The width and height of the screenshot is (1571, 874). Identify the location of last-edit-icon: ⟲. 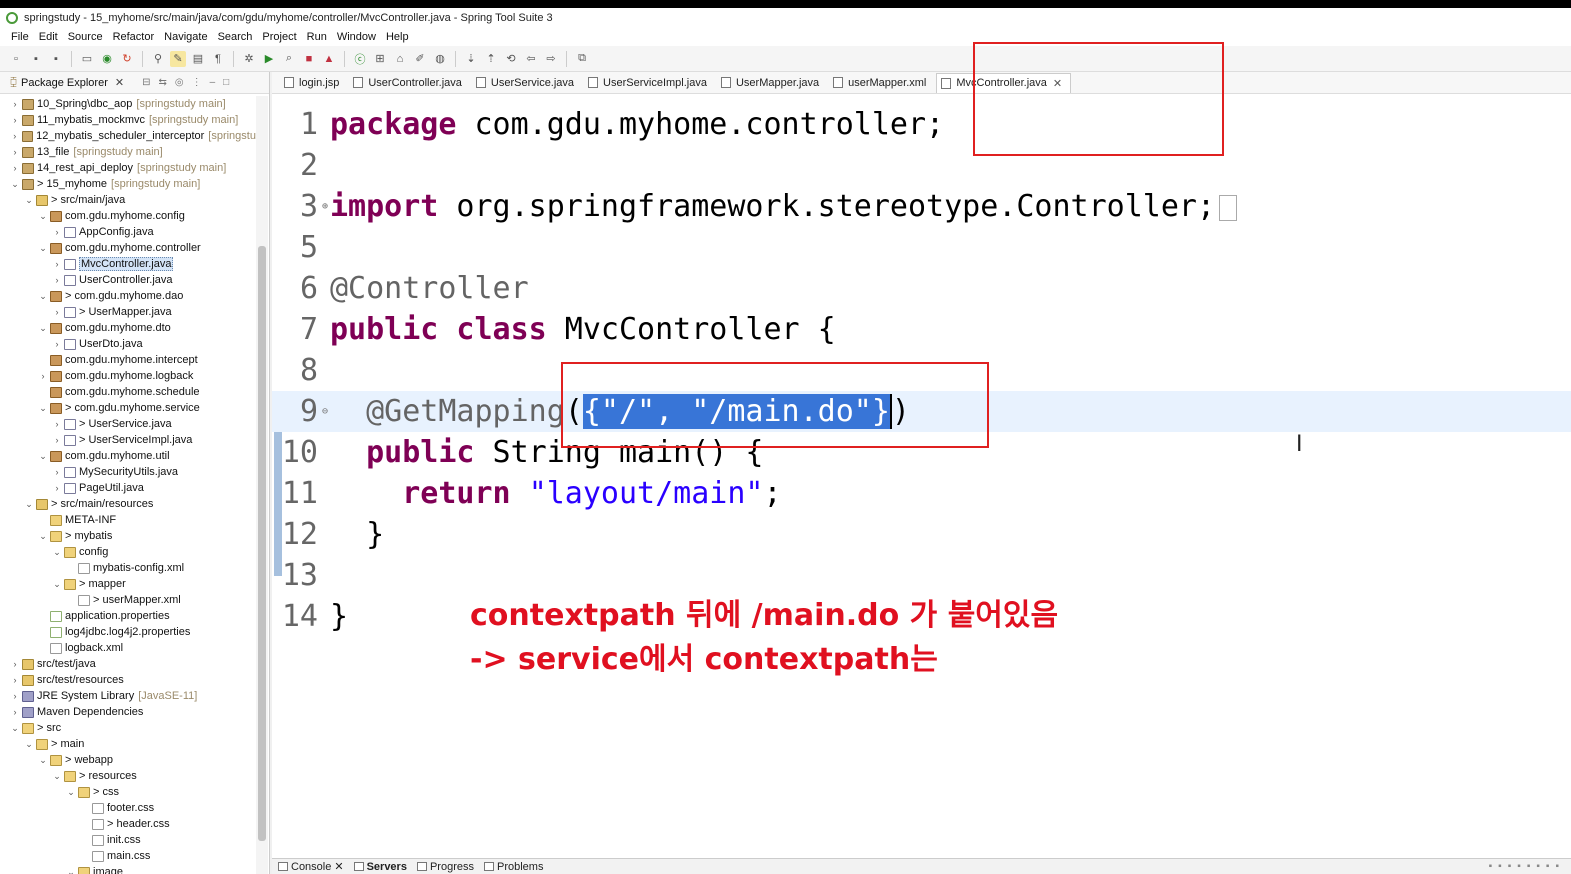
(511, 59).